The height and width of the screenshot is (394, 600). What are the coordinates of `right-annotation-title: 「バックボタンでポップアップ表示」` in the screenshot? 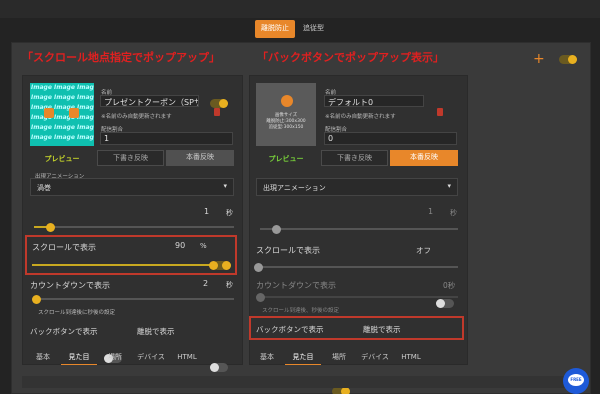 It's located at (350, 57).